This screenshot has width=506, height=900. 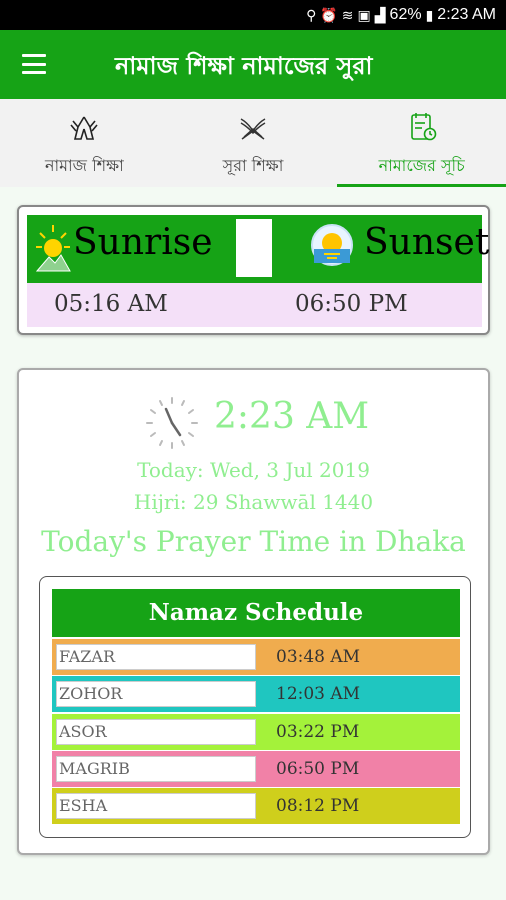 I want to click on tab-sura-shikkha: সূরা শিক্ষা, so click(x=253, y=143).